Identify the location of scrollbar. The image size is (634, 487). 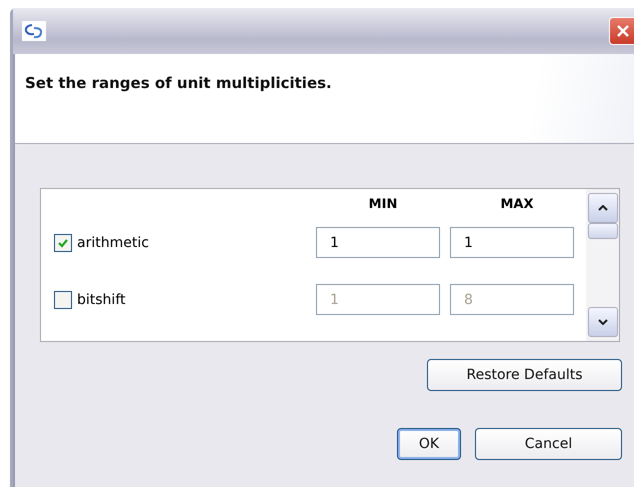
(602, 265).